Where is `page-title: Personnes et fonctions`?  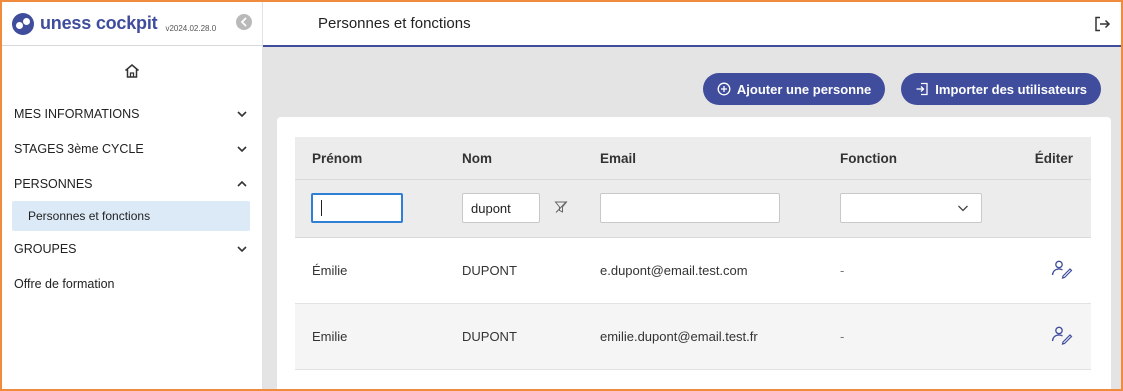 page-title: Personnes et fonctions is located at coordinates (394, 23).